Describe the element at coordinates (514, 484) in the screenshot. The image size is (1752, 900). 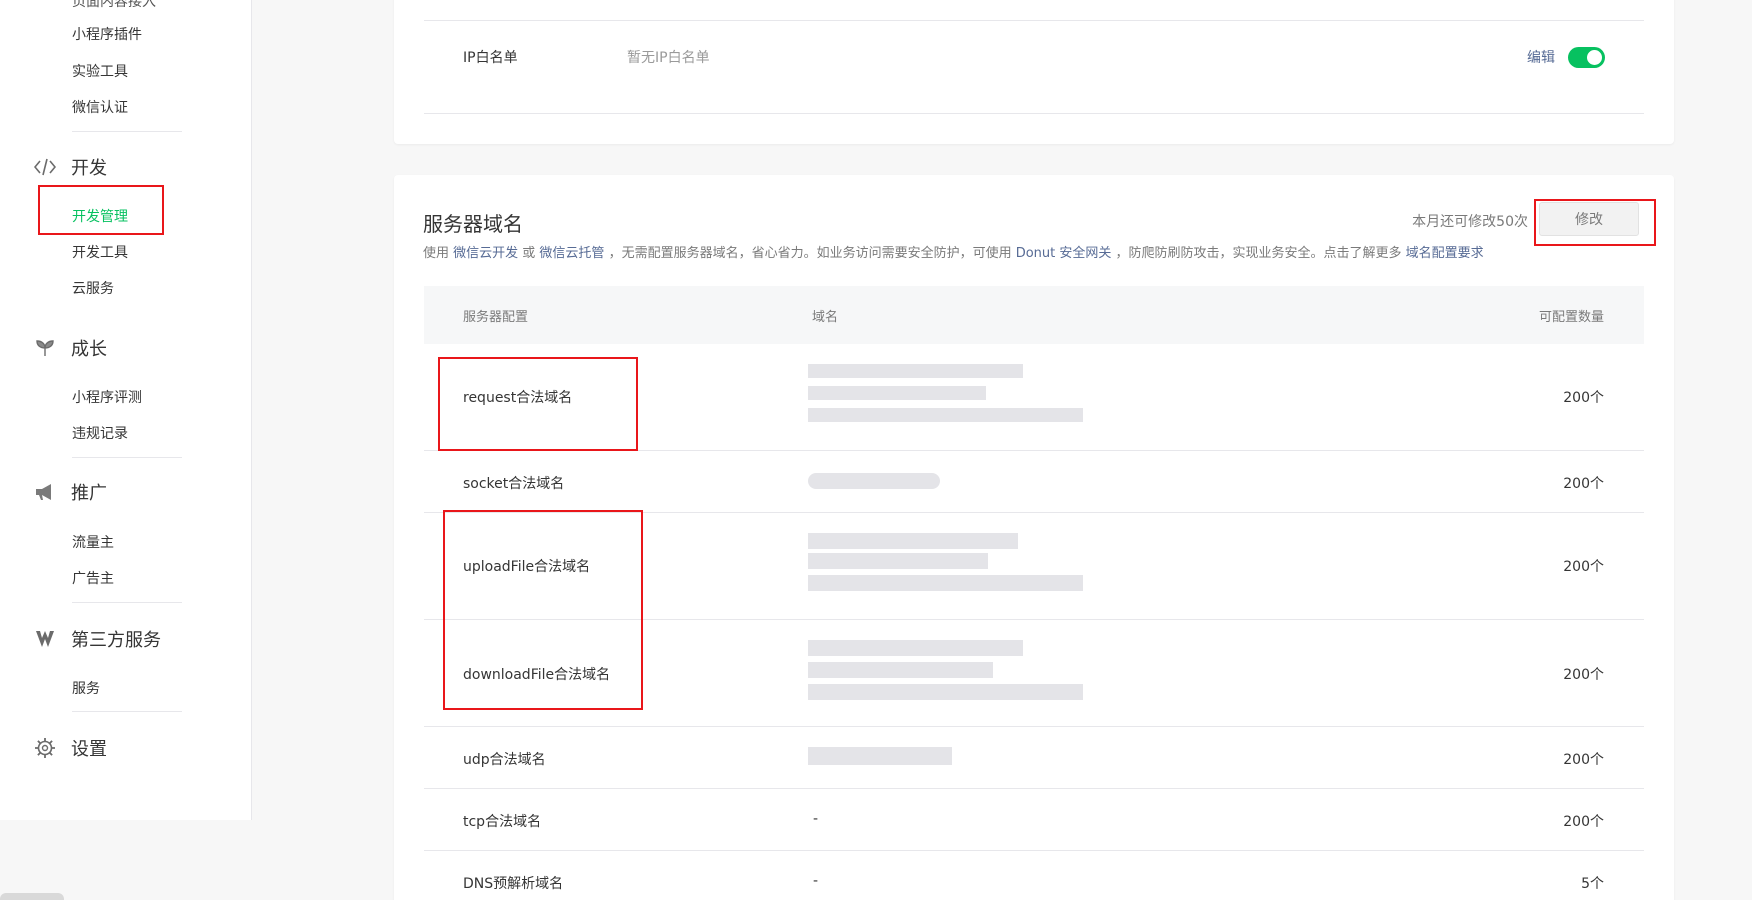
I see `row-config-socket: socket合法域名` at that location.